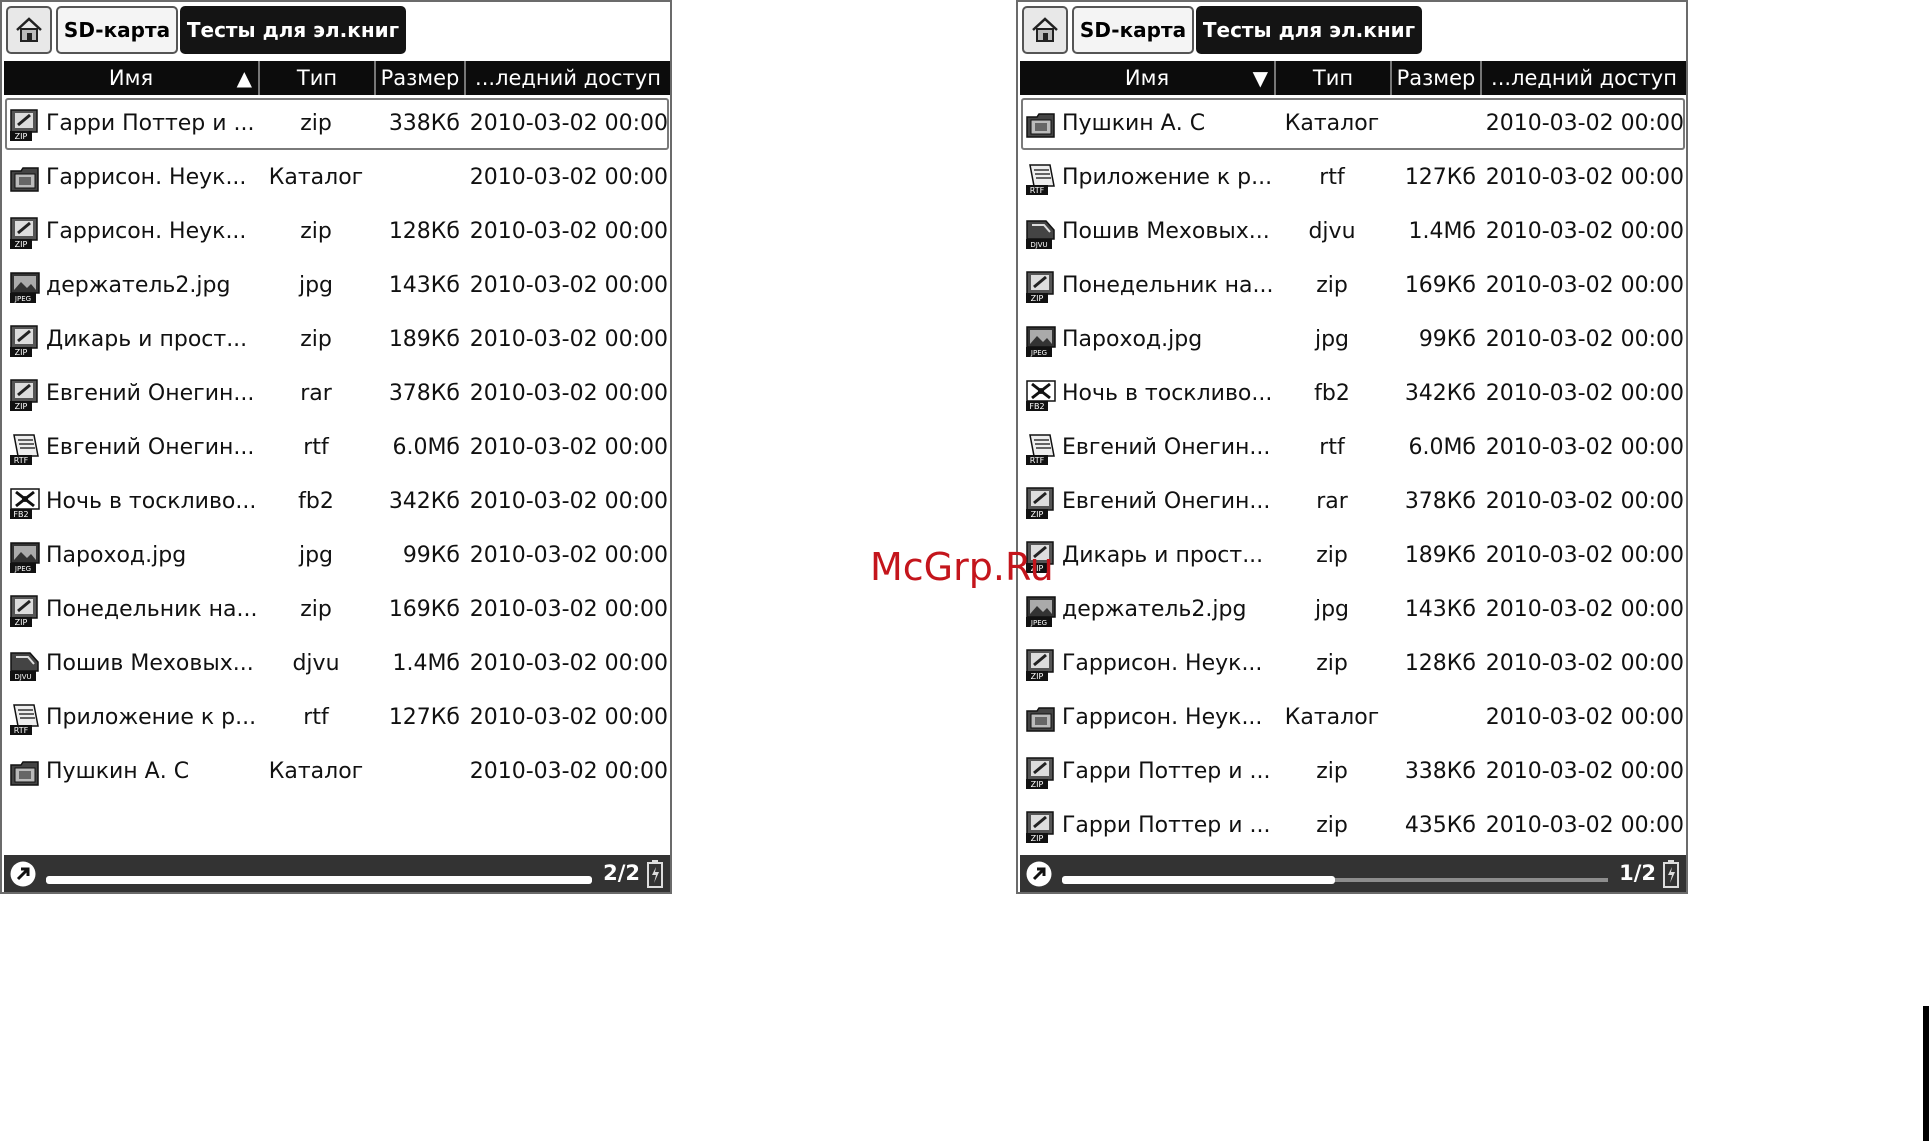  I want to click on column-header-name: Имя ▼, so click(1147, 78).